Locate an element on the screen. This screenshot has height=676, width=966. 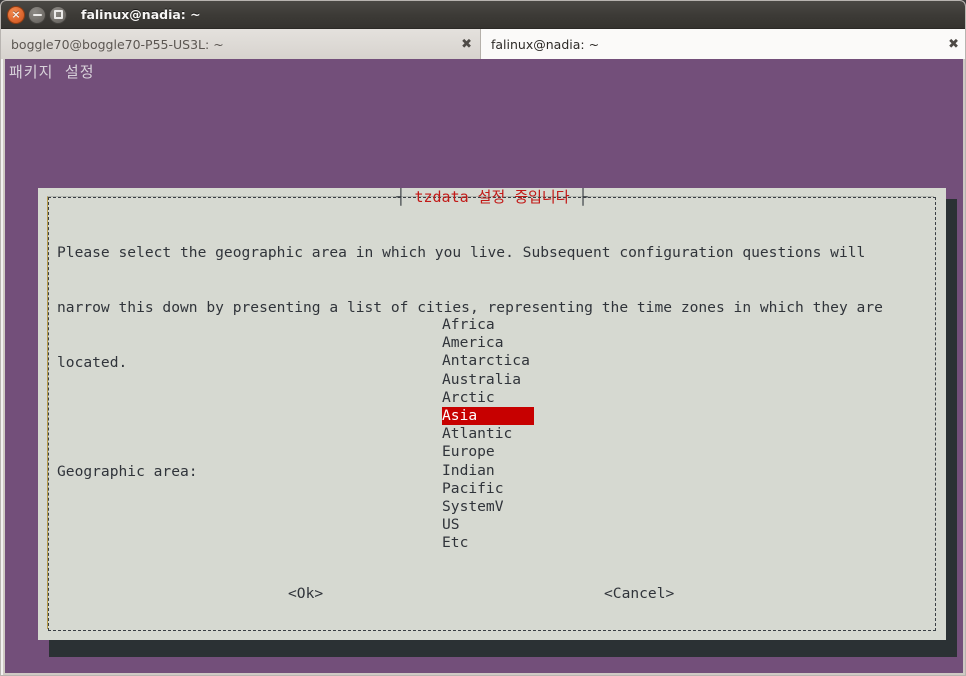
list-item: US is located at coordinates (488, 525).